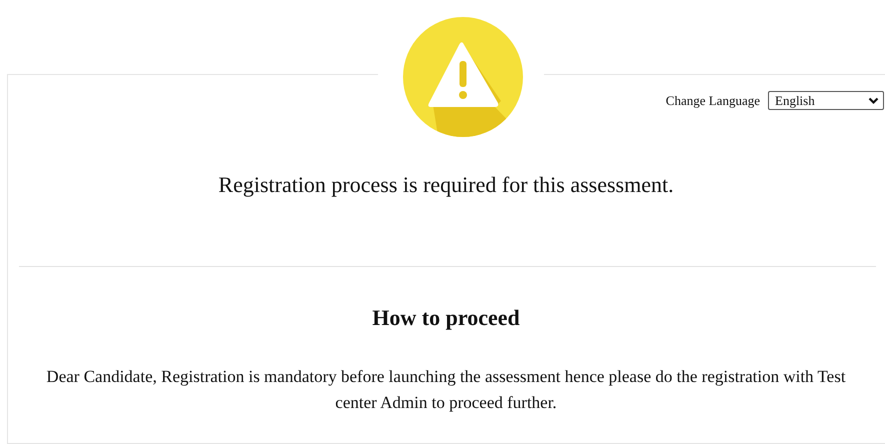 Image resolution: width=885 pixels, height=444 pixels. What do you see at coordinates (446, 318) in the screenshot?
I see `section-heading: How to proceed` at bounding box center [446, 318].